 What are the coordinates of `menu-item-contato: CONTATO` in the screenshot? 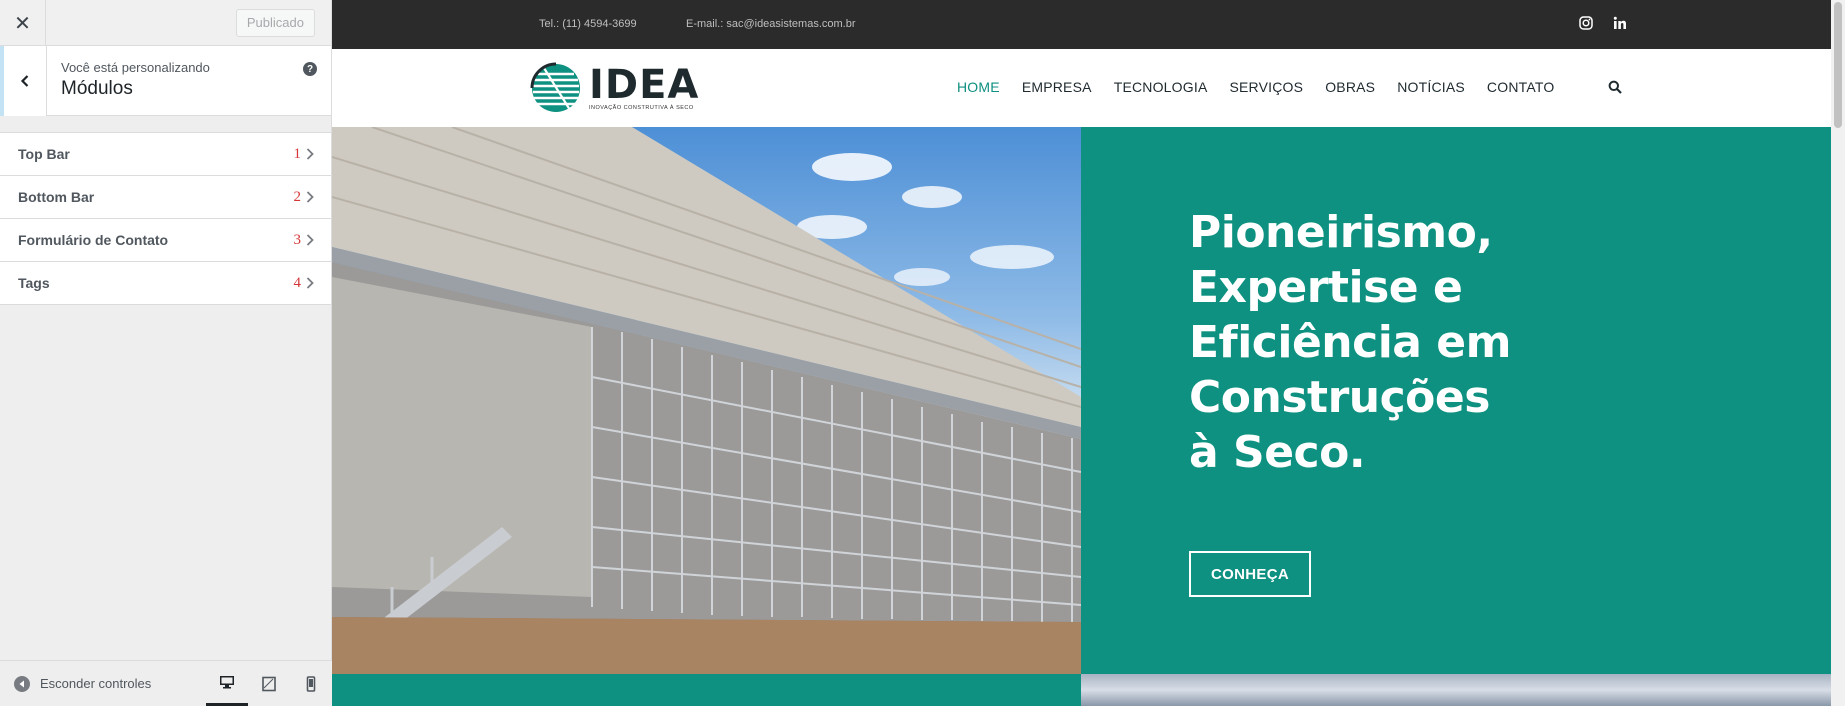 It's located at (1521, 87).